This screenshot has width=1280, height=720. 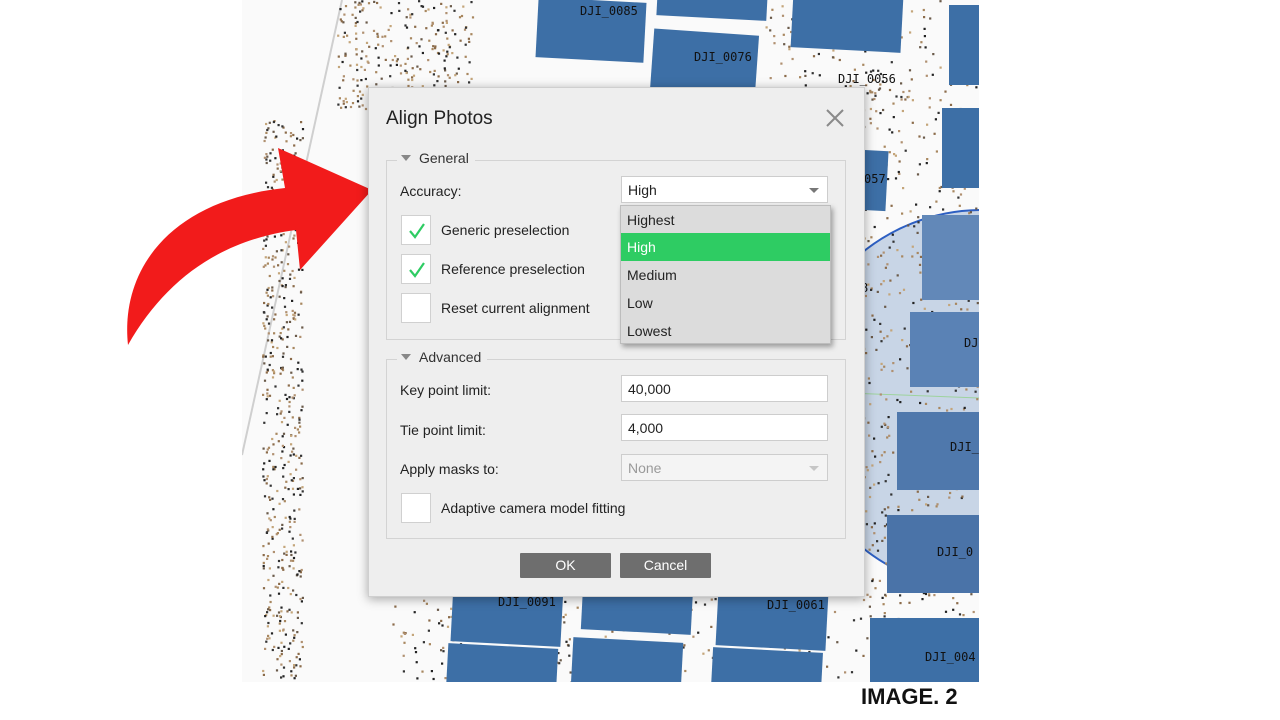 I want to click on reference-preselection-checkbox, so click(x=416, y=269).